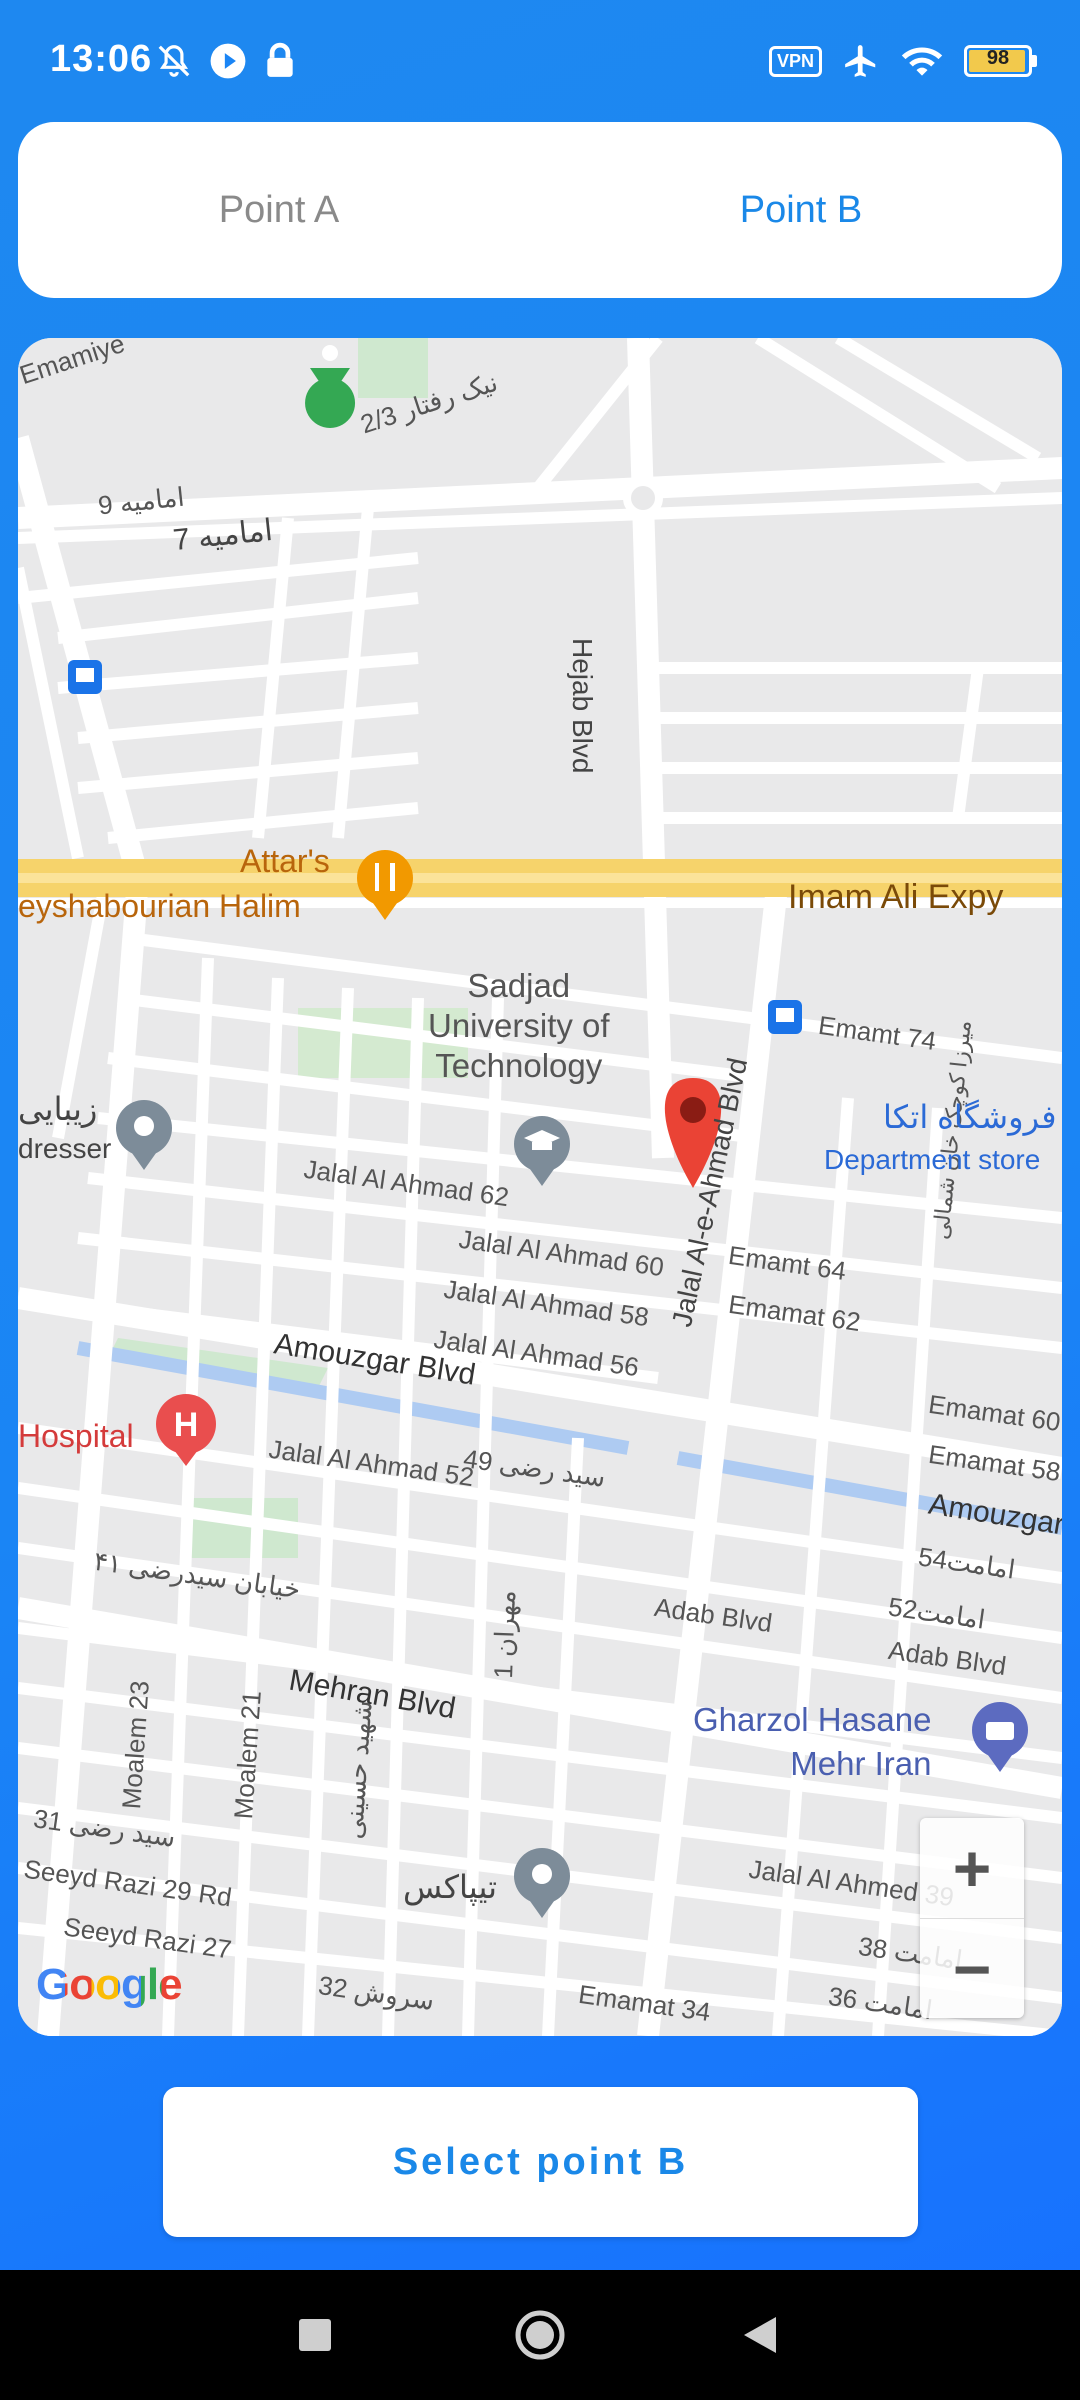 Image resolution: width=1080 pixels, height=2400 pixels. Describe the element at coordinates (795, 61) in the screenshot. I see `vpn-badge: VPN` at that location.